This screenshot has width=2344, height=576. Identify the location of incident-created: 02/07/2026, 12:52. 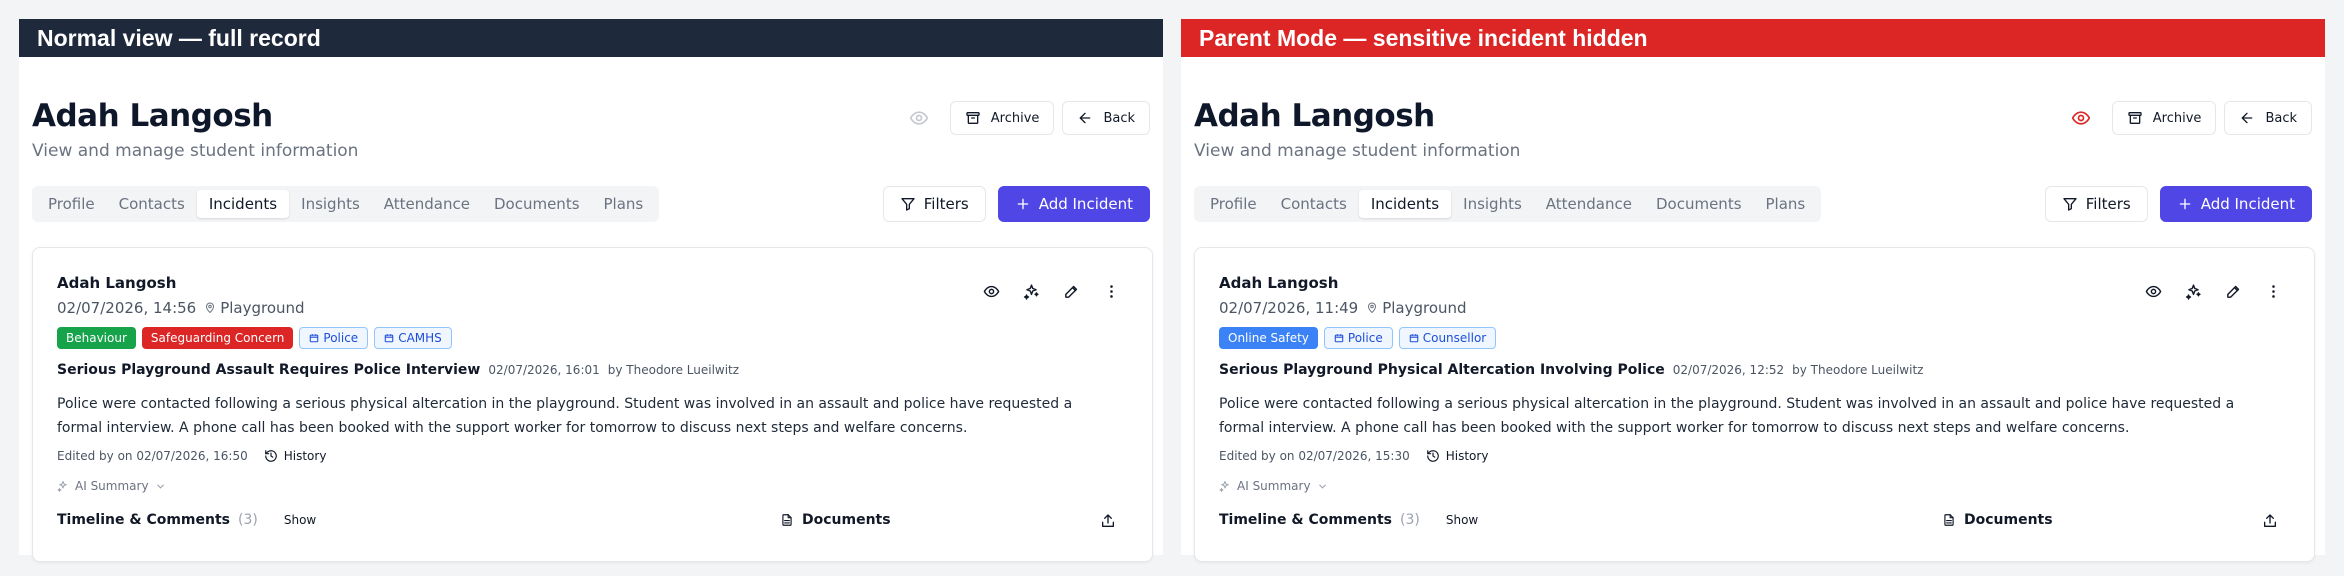
(1728, 370).